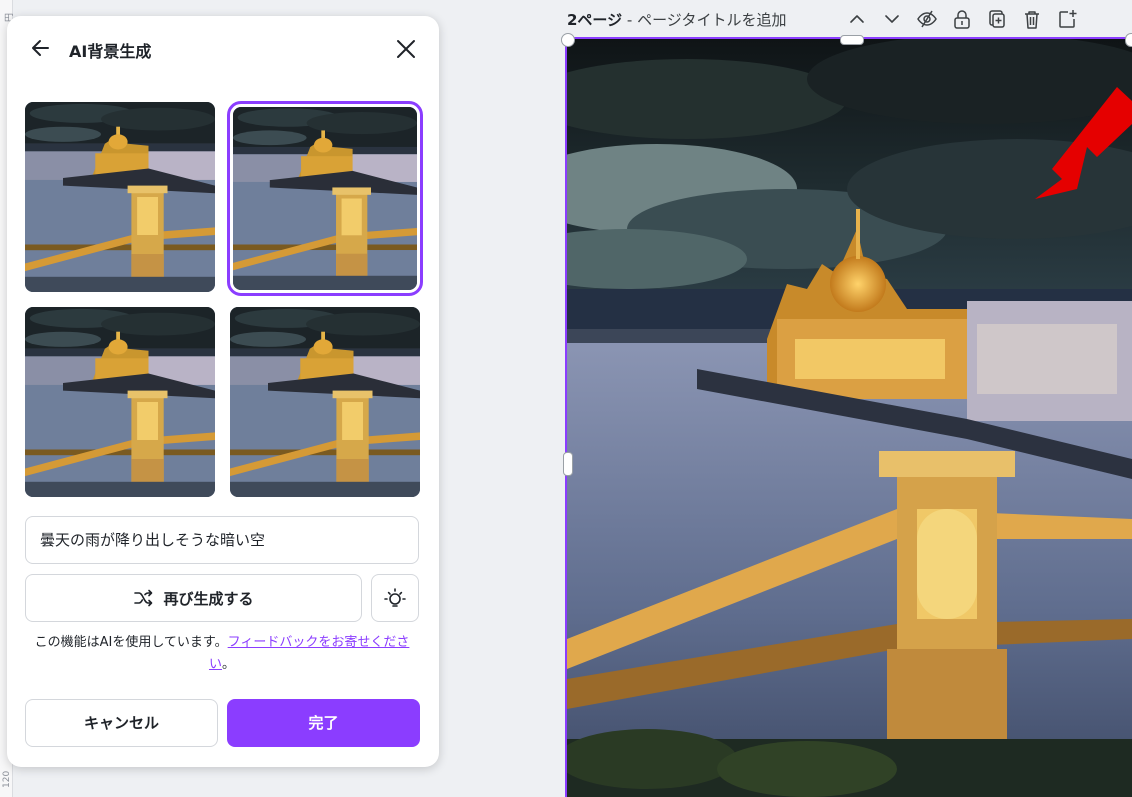 The width and height of the screenshot is (1132, 797). I want to click on page-title-bar: 2ページ - ページタイトルを追加, so click(677, 19).